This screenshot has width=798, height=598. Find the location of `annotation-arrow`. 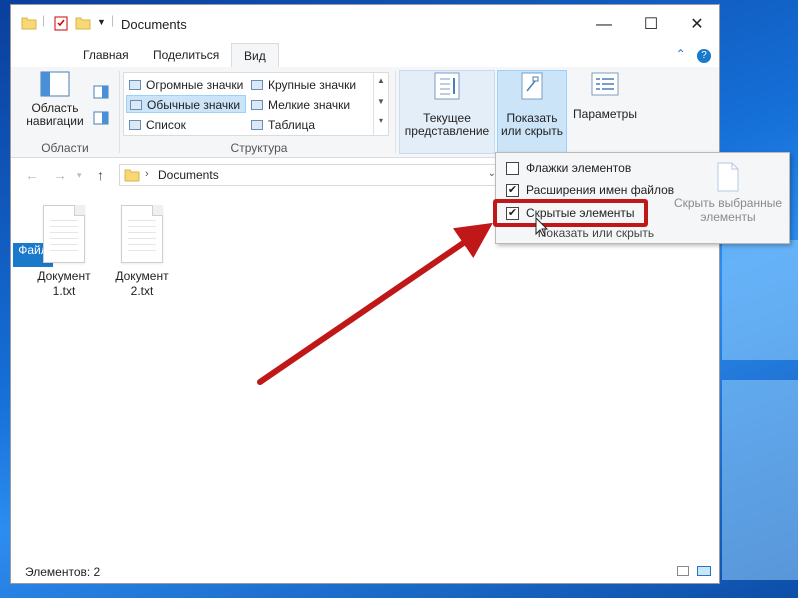

annotation-arrow is located at coordinates (403, 300).